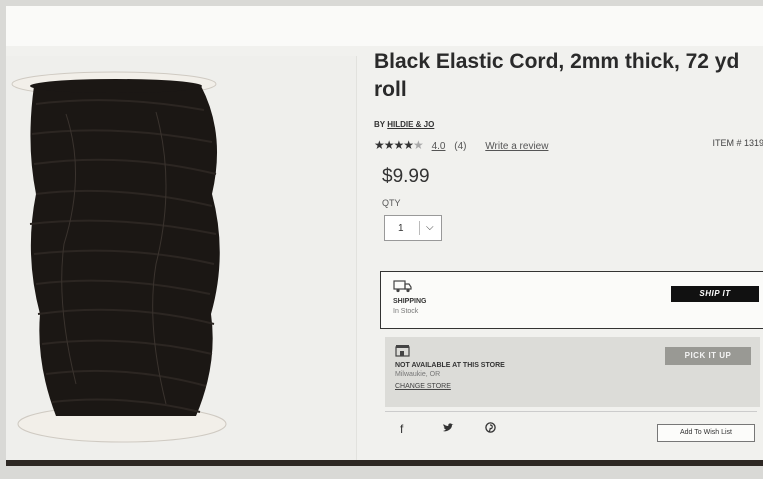 Image resolution: width=763 pixels, height=479 pixels. Describe the element at coordinates (406, 311) in the screenshot. I see `shipping-status: In Stock` at that location.